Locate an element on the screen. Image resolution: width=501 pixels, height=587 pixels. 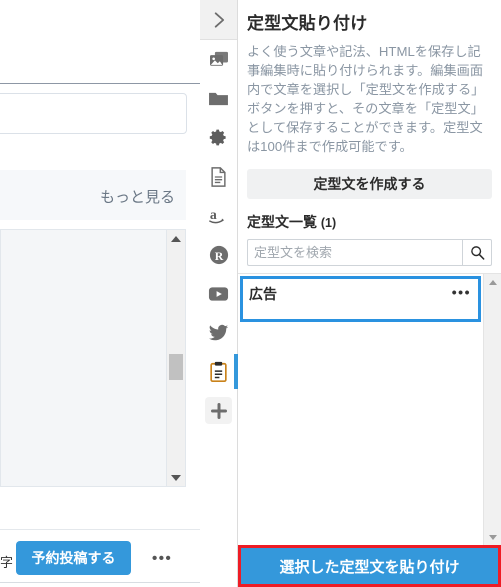
host-text-field is located at coordinates (93, 113).